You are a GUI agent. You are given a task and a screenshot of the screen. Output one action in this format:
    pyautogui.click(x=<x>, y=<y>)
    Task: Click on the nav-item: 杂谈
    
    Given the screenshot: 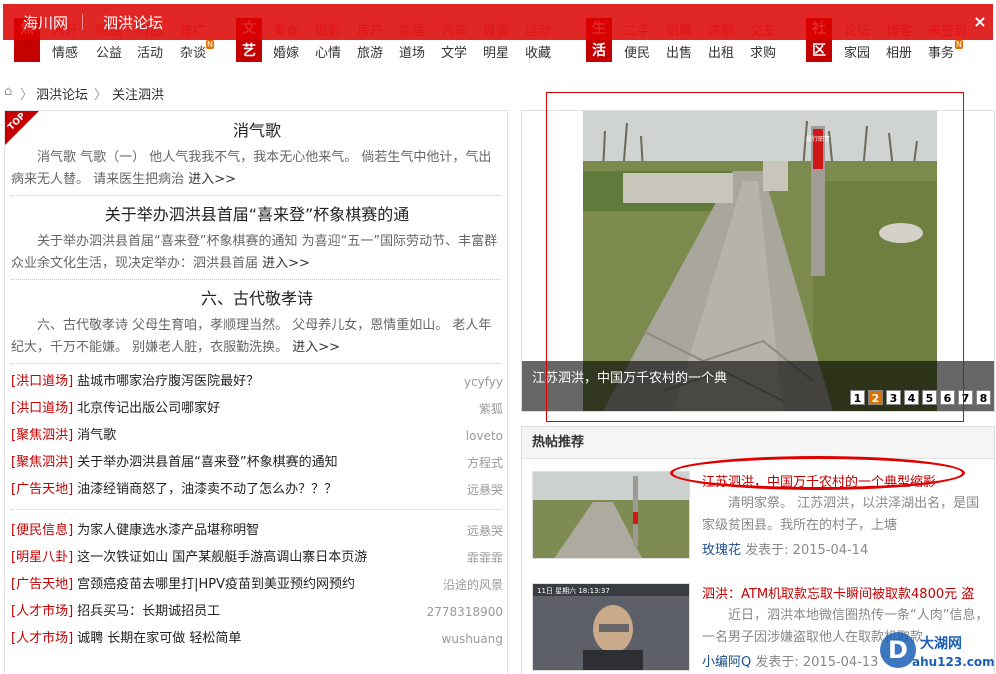 What is the action you would take?
    pyautogui.click(x=193, y=51)
    